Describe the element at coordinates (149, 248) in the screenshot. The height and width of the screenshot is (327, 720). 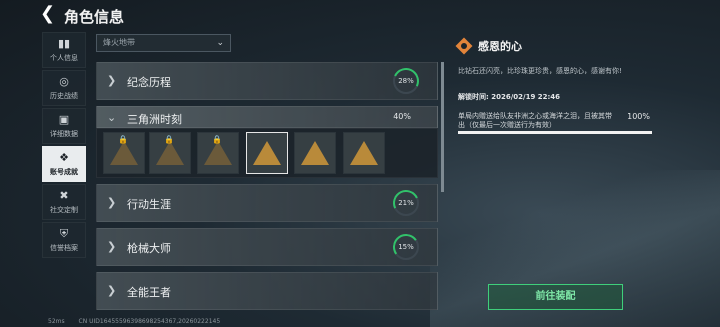
I see `category-name: 枪械大师` at that location.